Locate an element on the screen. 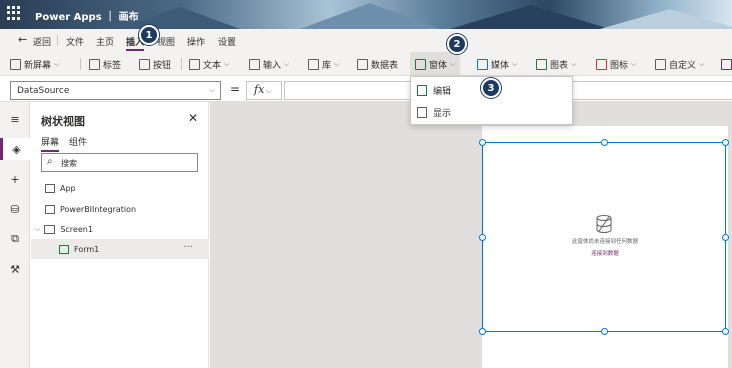 This screenshot has height=368, width=732. new-screen-button: 新屏幕 ⌵ is located at coordinates (34, 64).